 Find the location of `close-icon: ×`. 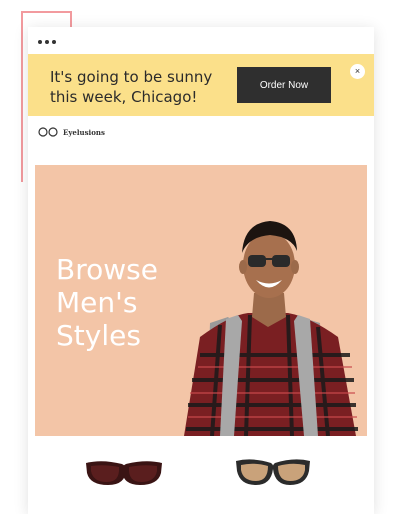

close-icon: × is located at coordinates (357, 71).